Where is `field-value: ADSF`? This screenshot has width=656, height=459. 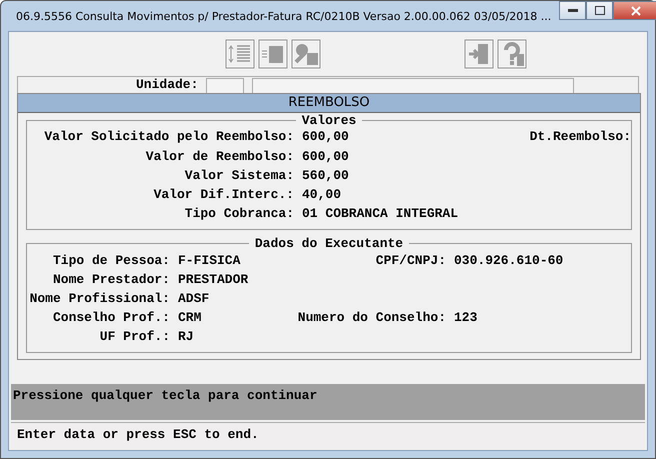 field-value: ADSF is located at coordinates (193, 298).